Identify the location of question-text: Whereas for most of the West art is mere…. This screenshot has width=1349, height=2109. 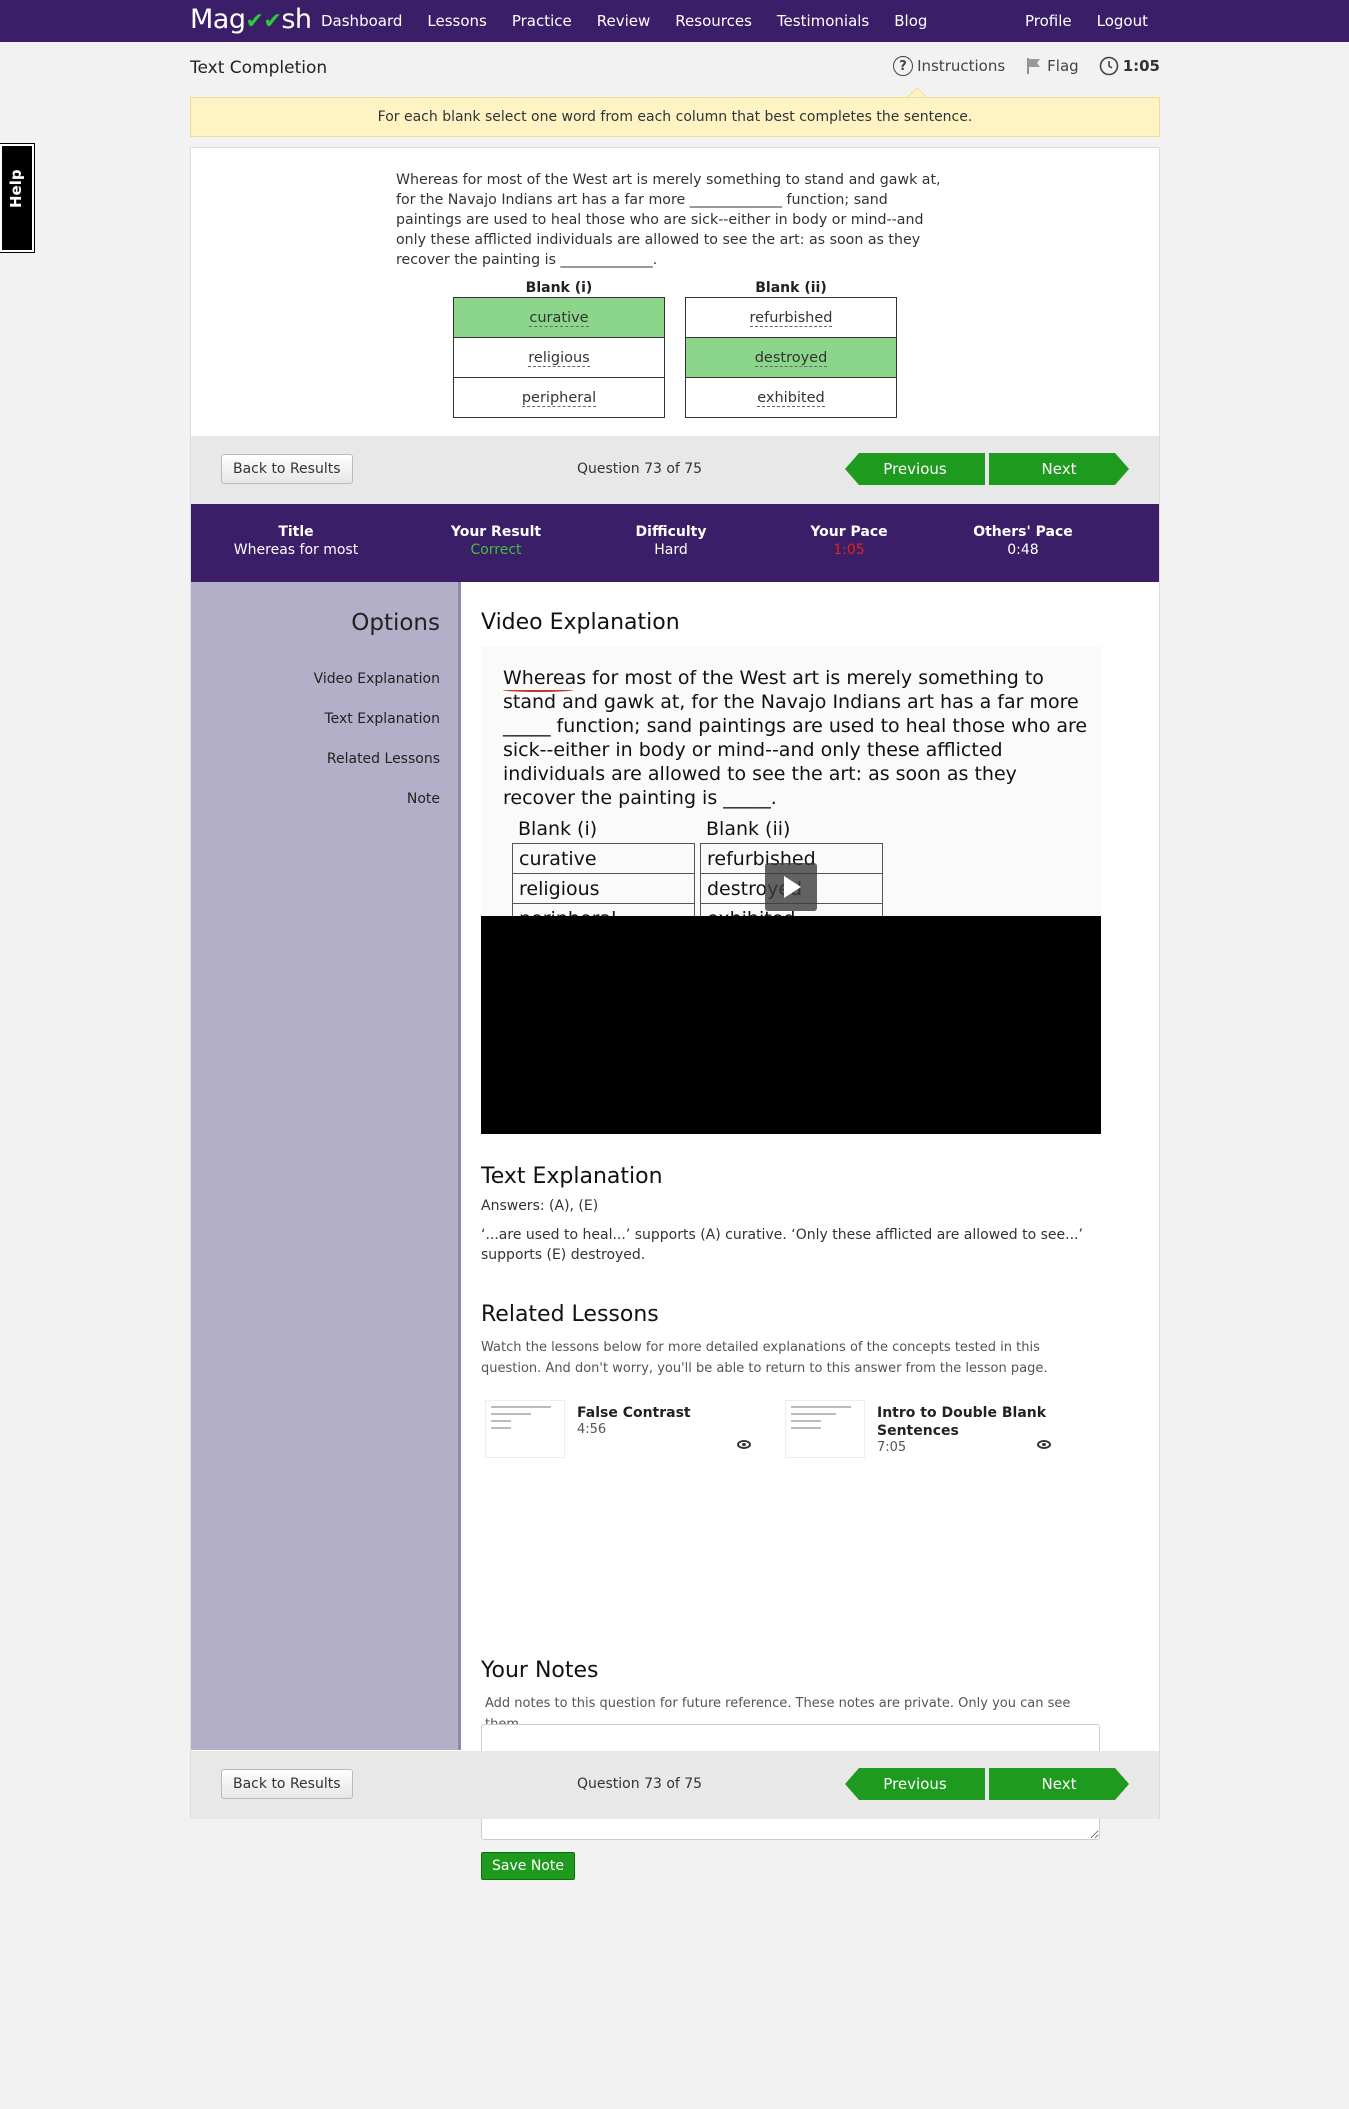
(668, 220).